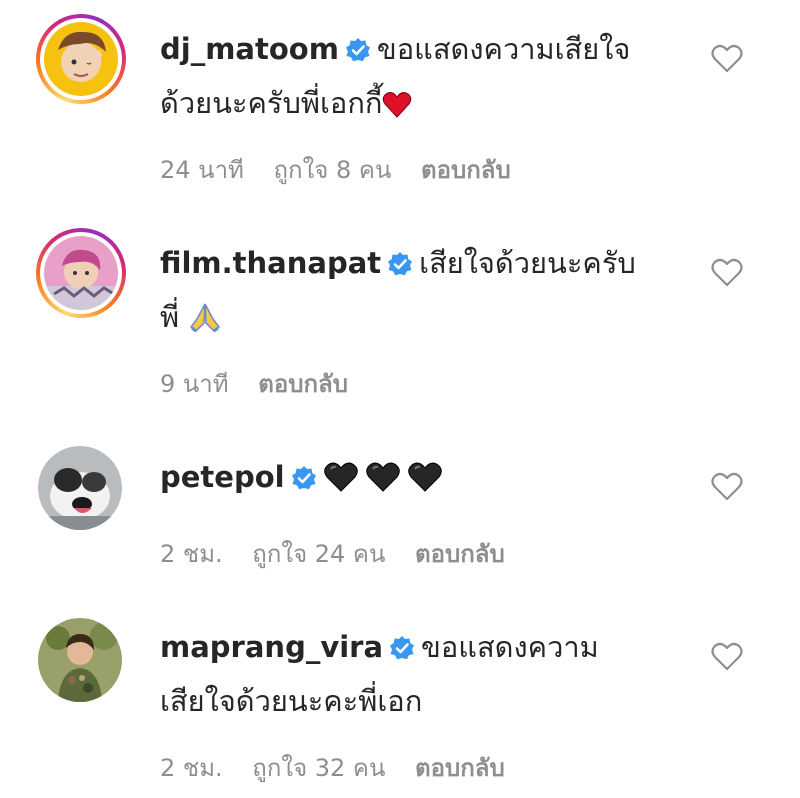  What do you see at coordinates (503, 49) in the screenshot?
I see `comment-text: ขอแสดงความเสียใจ` at bounding box center [503, 49].